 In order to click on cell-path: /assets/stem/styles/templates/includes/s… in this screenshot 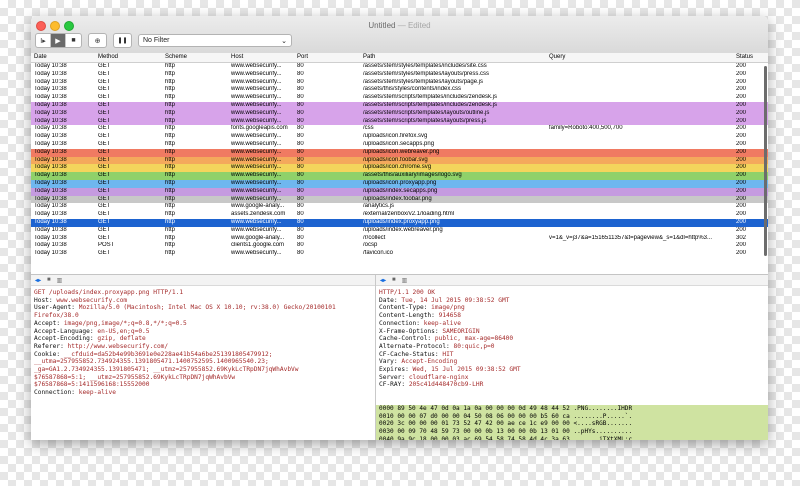, I will do `click(425, 66)`.